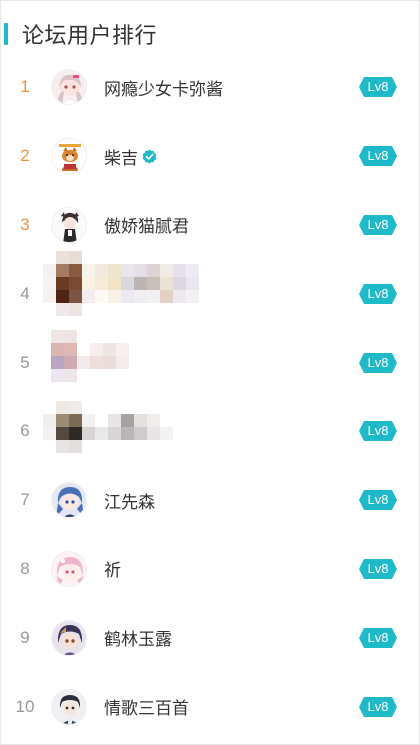 This screenshot has height=745, width=420. I want to click on ranking-row: 7 江先森 Lv8, so click(210, 500).